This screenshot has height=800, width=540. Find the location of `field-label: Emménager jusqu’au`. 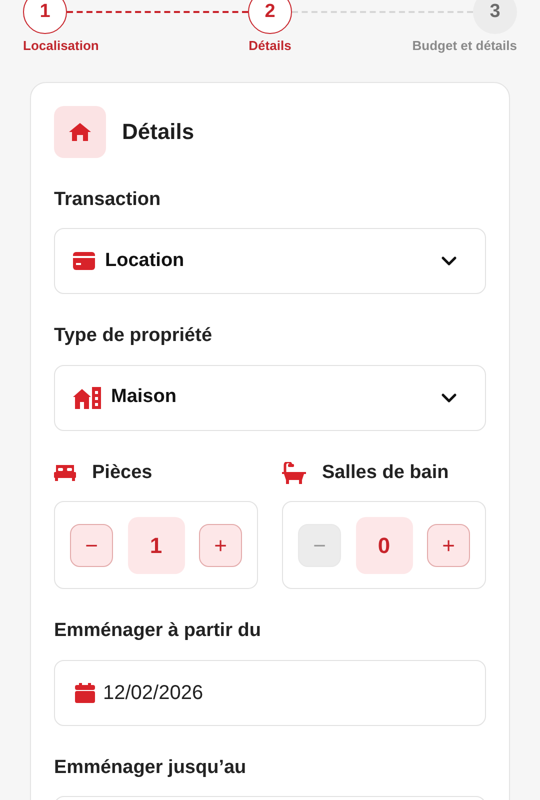

field-label: Emménager jusqu’au is located at coordinates (151, 768).